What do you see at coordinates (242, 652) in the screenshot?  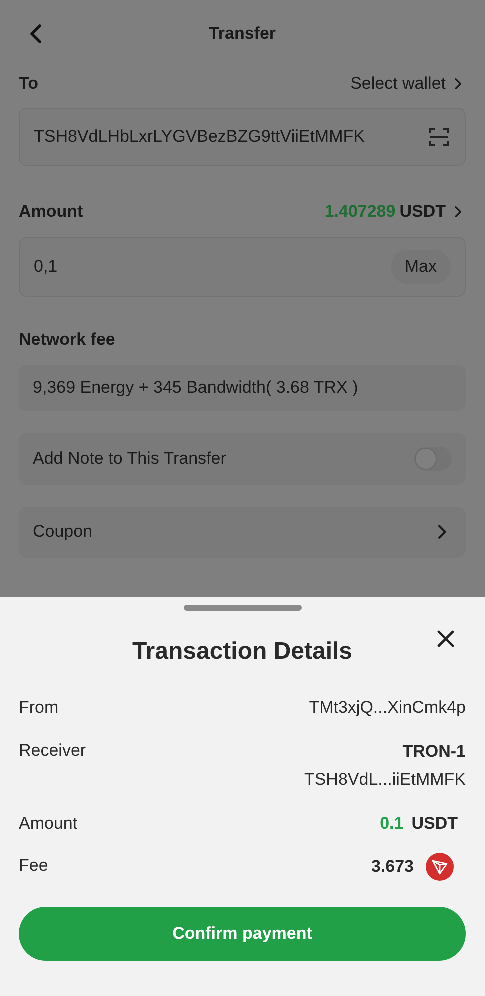 I see `sheet-title: Transaction Details` at bounding box center [242, 652].